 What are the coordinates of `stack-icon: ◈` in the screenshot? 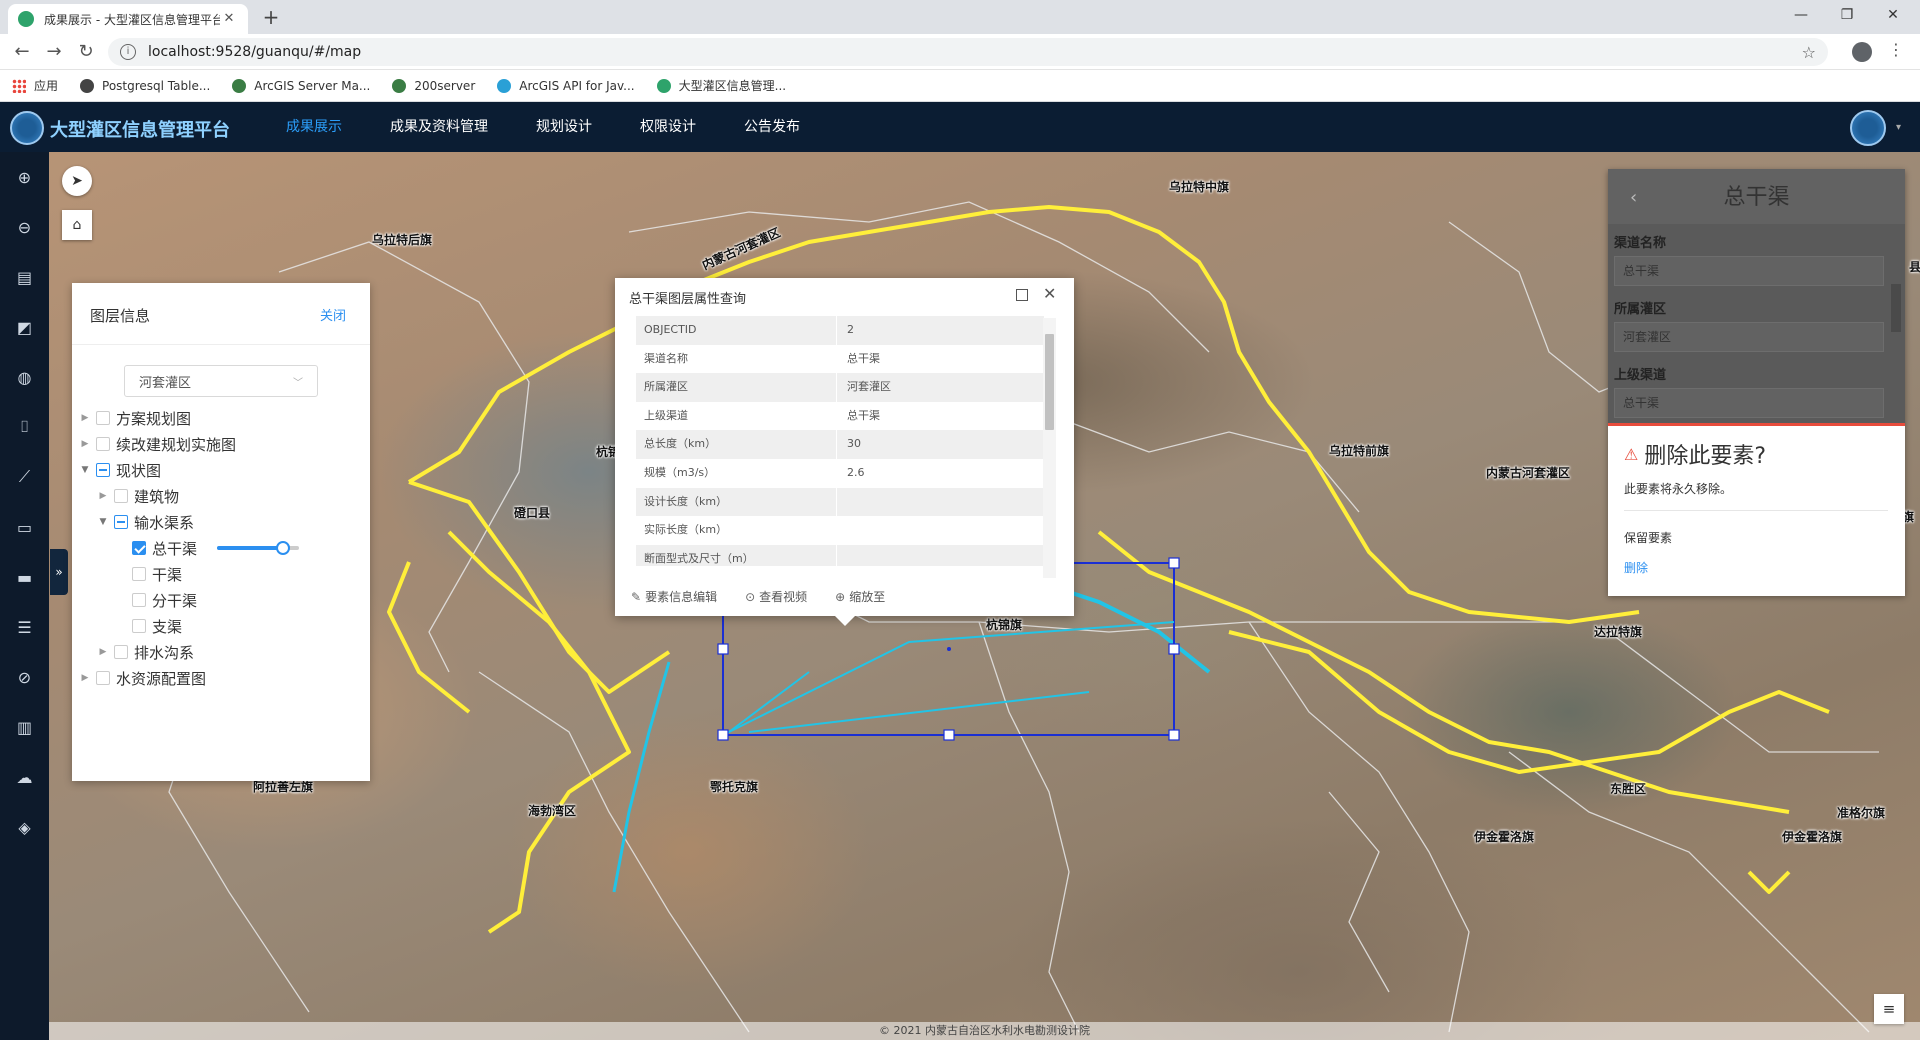 It's located at (24, 827).